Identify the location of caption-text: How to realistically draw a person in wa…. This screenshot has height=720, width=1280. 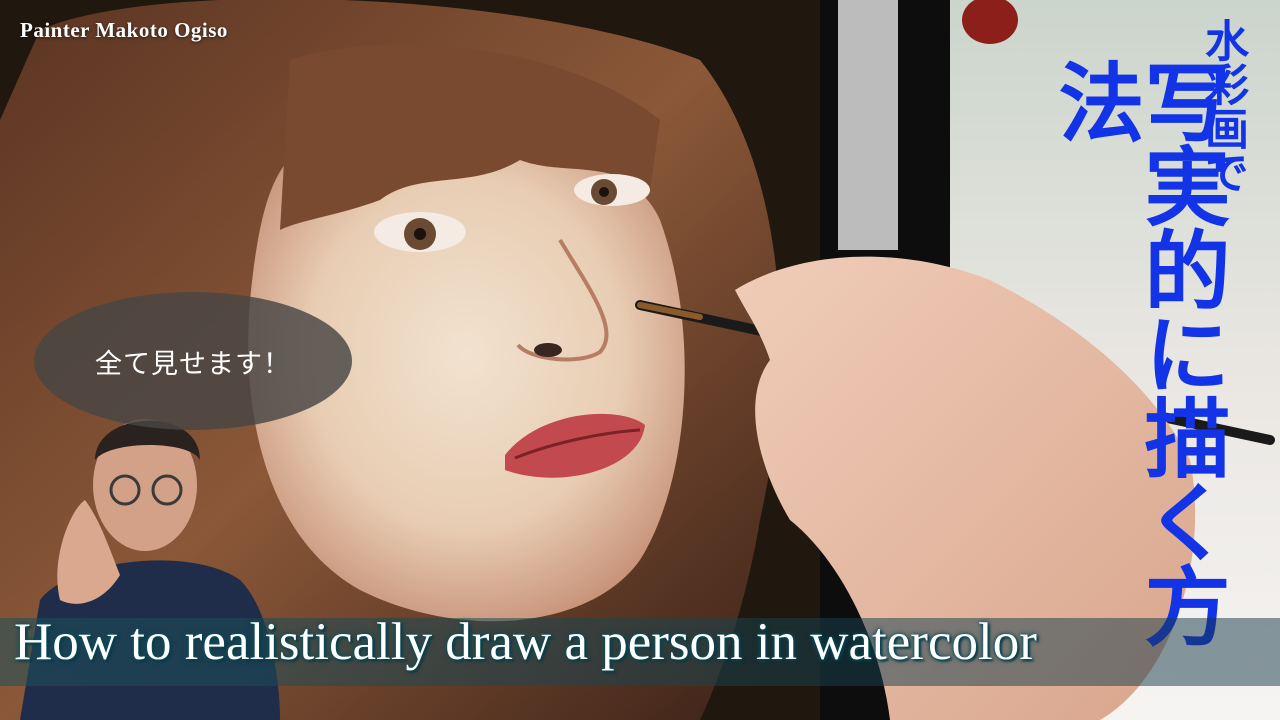
(525, 642).